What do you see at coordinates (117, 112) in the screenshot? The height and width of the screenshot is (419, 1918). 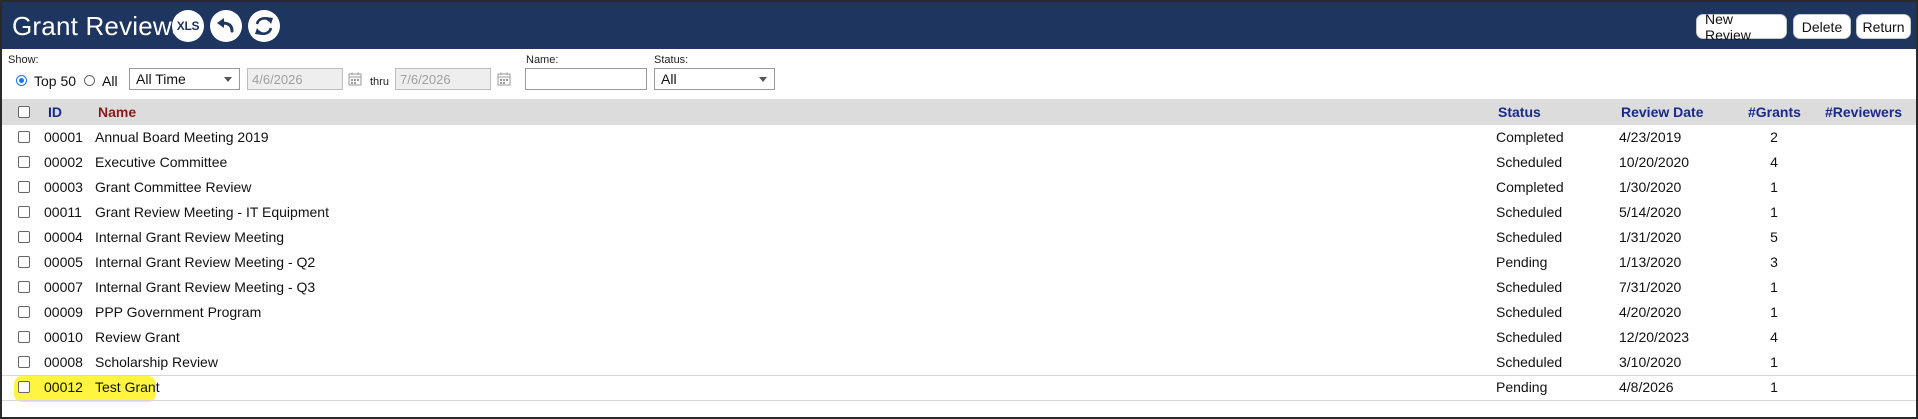 I see `column-header-name: Name` at bounding box center [117, 112].